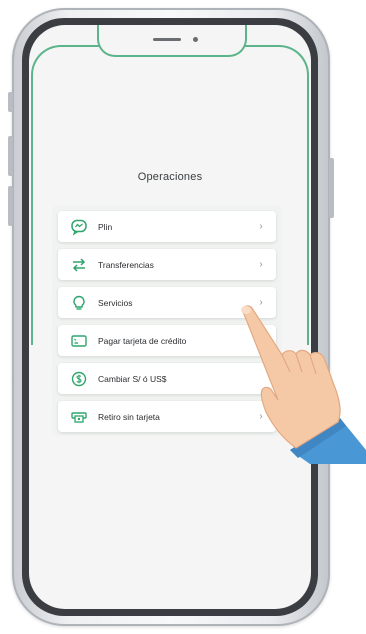  I want to click on currency-exchange-icon, so click(79, 379).